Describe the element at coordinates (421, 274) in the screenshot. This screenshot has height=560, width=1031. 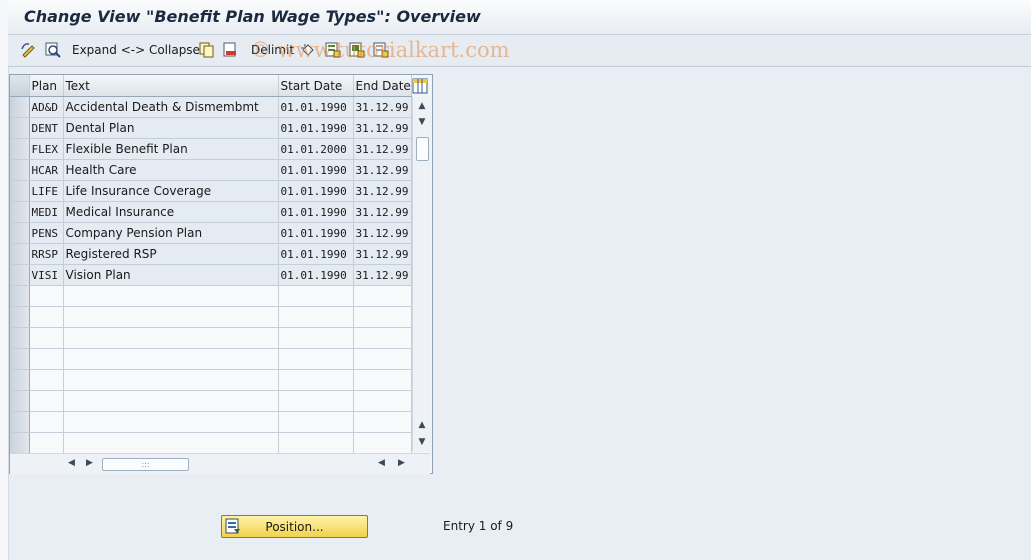
I see `vertical-scrollbar: ▲ ▼ ▲ ▼` at that location.